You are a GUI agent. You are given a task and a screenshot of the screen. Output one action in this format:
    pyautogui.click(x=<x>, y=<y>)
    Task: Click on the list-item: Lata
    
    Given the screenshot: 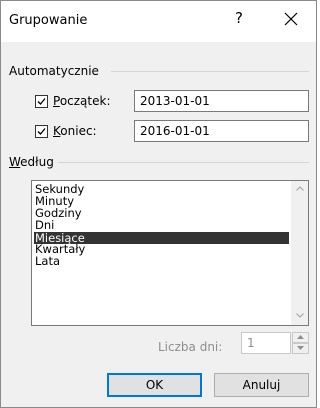 What is the action you would take?
    pyautogui.click(x=161, y=261)
    